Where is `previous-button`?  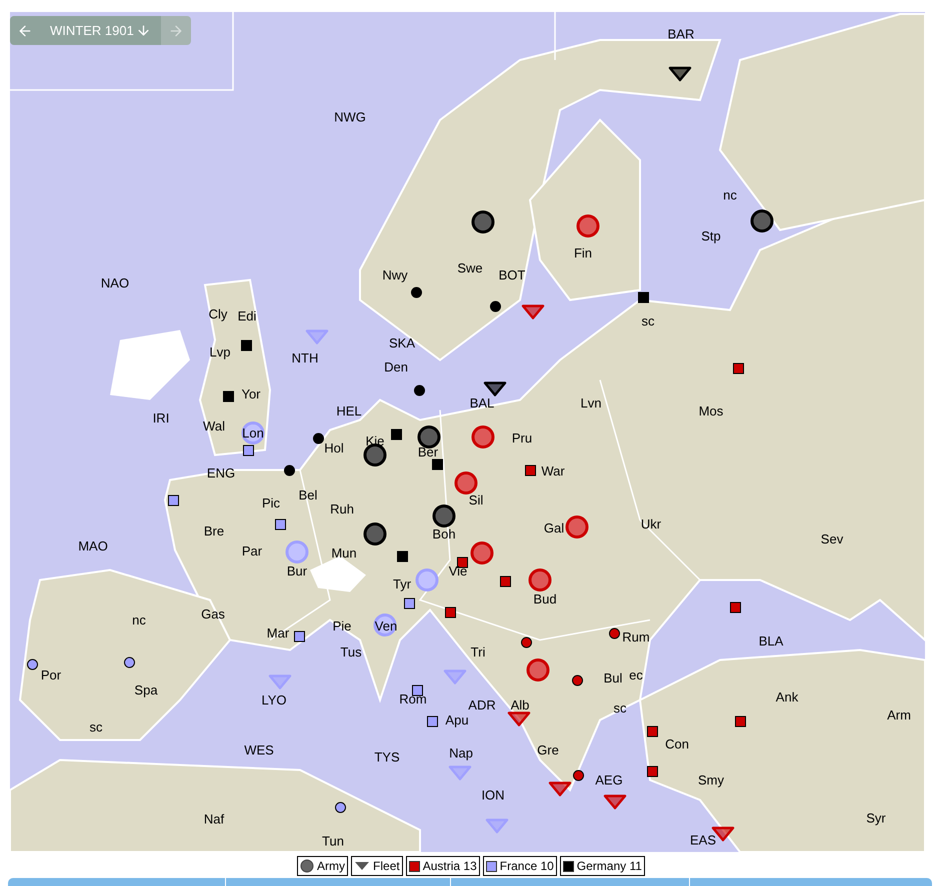
previous-button is located at coordinates (25, 30).